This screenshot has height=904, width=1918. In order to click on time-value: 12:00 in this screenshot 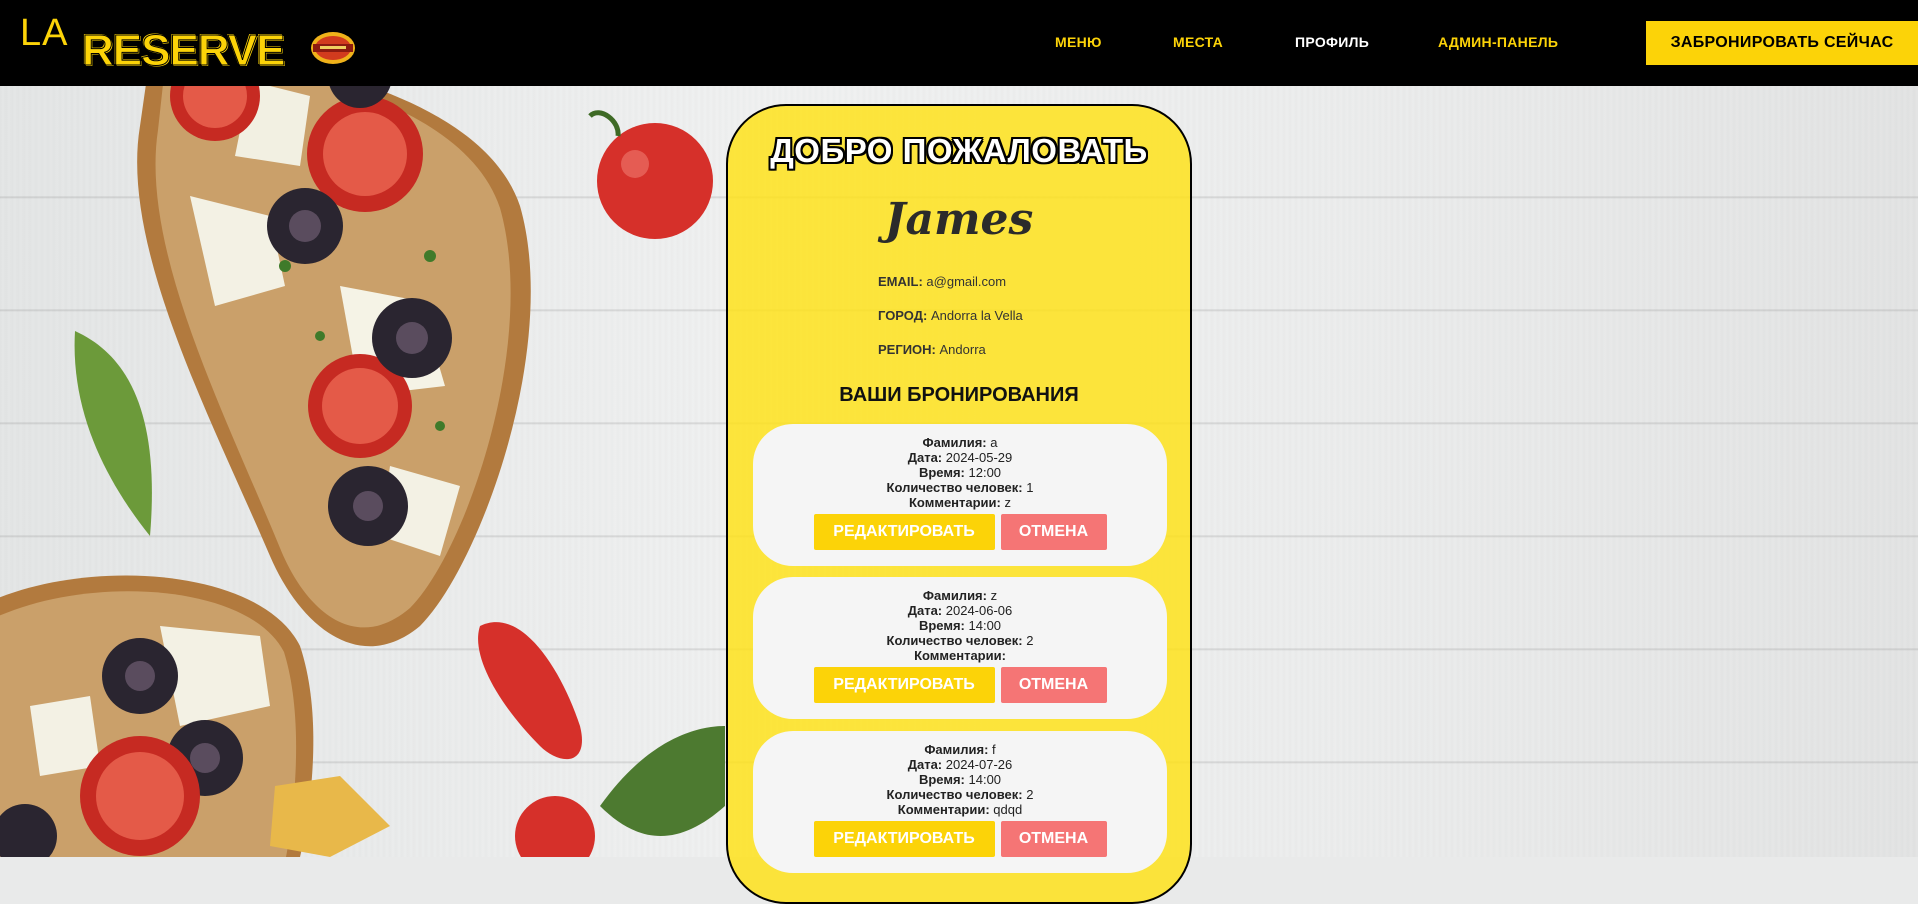, I will do `click(985, 472)`.